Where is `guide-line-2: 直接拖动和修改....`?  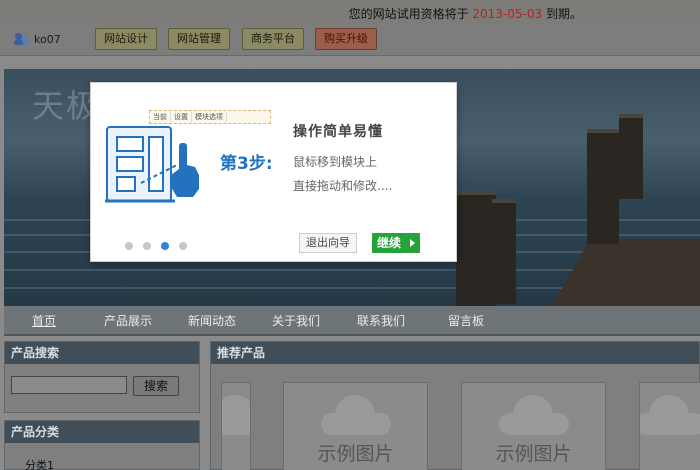
guide-line-2: 直接拖动和修改.... is located at coordinates (343, 186).